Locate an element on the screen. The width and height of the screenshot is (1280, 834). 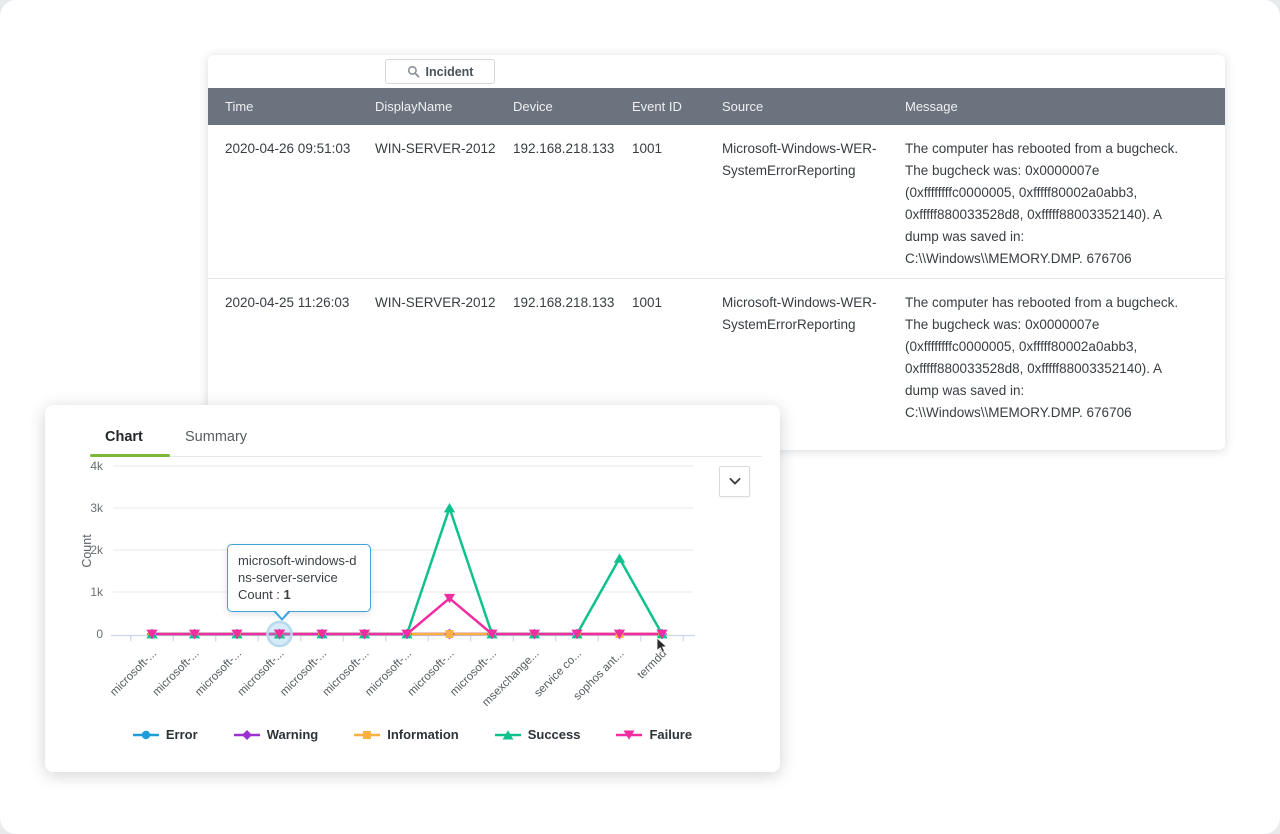
legend-marker-square-icon is located at coordinates (367, 734).